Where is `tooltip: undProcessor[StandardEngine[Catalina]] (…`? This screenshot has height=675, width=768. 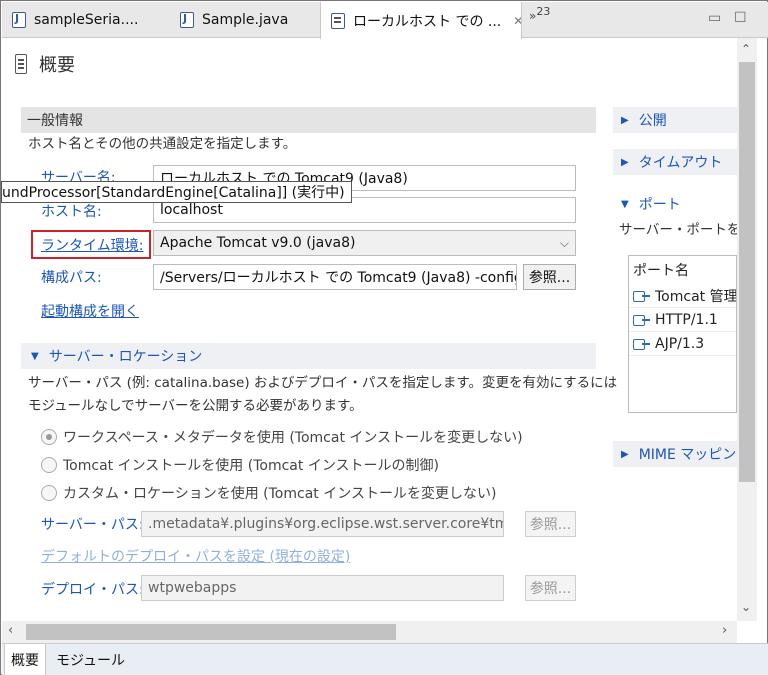 tooltip: undProcessor[StandardEngine[Catalina]] (… is located at coordinates (176, 192).